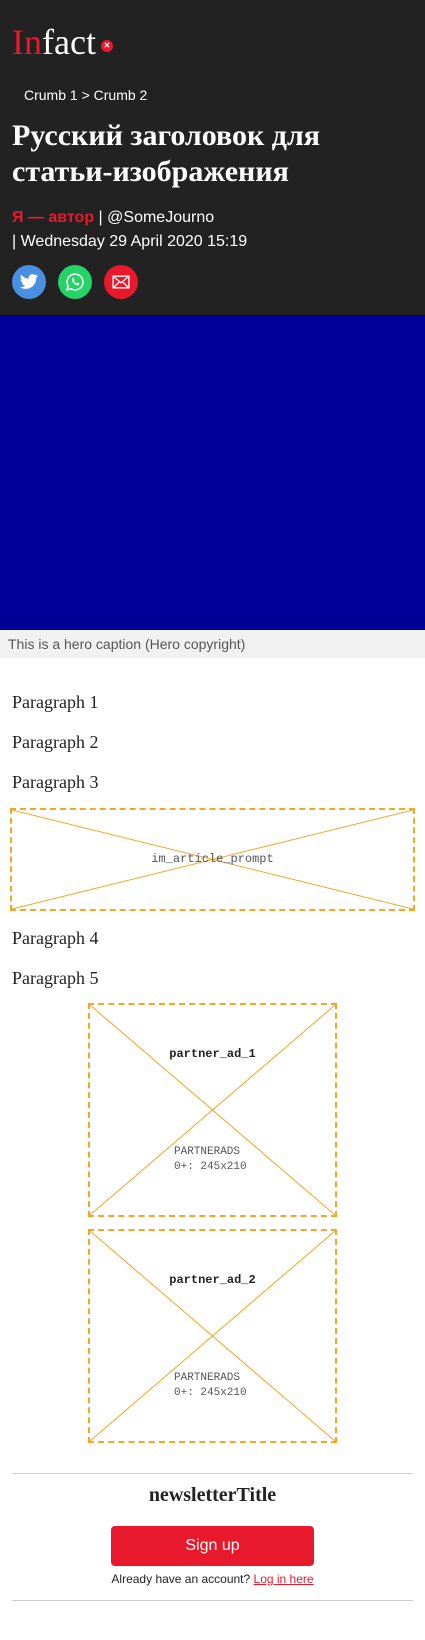 The image size is (425, 1640). What do you see at coordinates (212, 1054) in the screenshot?
I see `ad-slot-title: partner_ad_1` at bounding box center [212, 1054].